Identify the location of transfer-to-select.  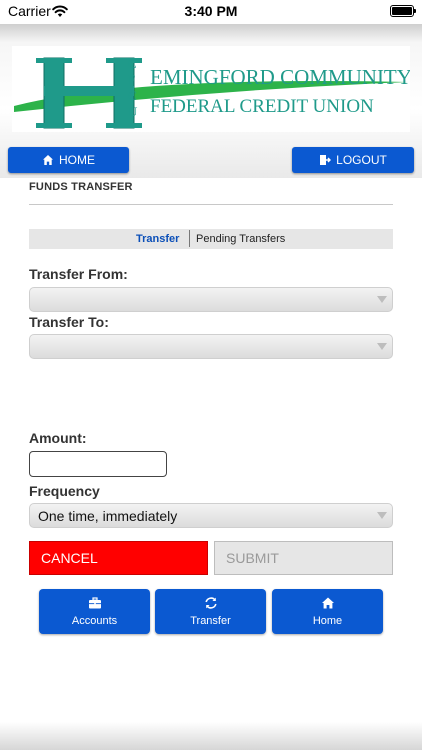
(211, 346).